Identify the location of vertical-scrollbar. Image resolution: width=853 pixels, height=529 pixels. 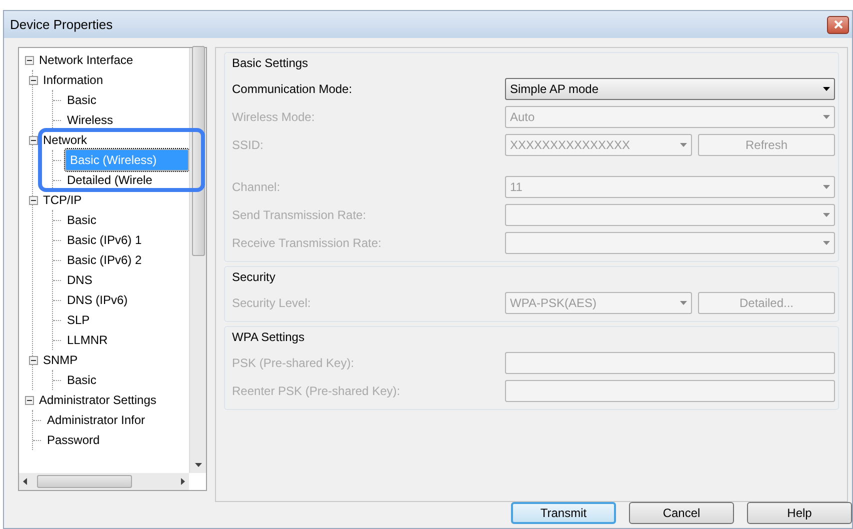
(197, 260).